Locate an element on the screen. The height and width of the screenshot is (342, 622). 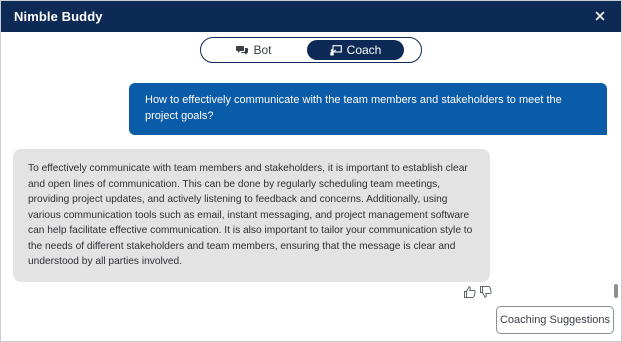
scrollbar-thumb is located at coordinates (616, 291).